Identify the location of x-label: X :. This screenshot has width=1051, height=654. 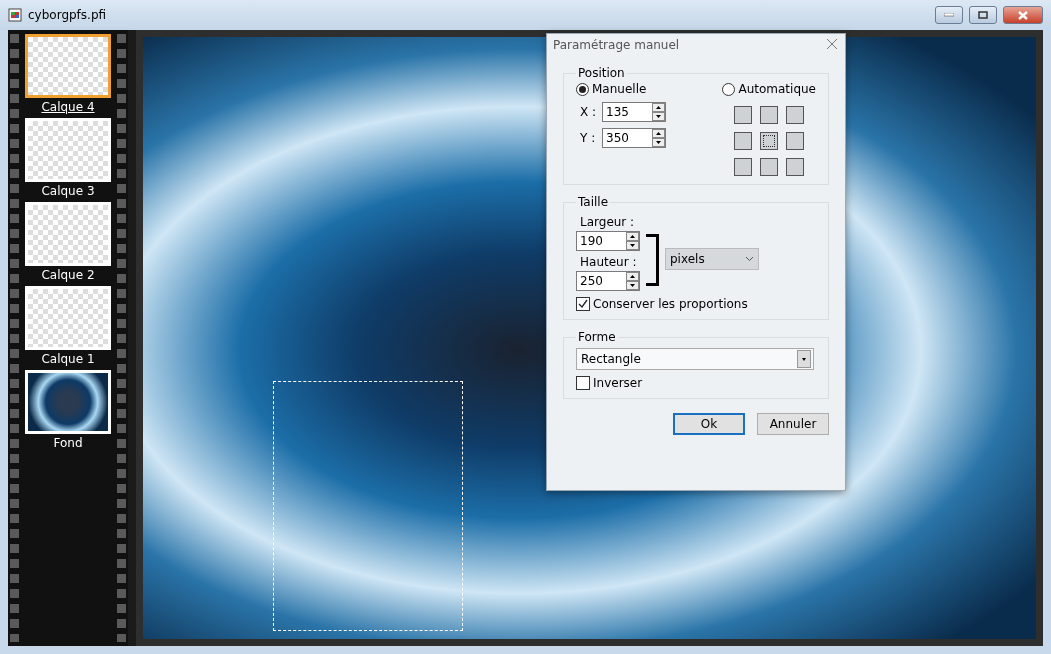
(589, 112).